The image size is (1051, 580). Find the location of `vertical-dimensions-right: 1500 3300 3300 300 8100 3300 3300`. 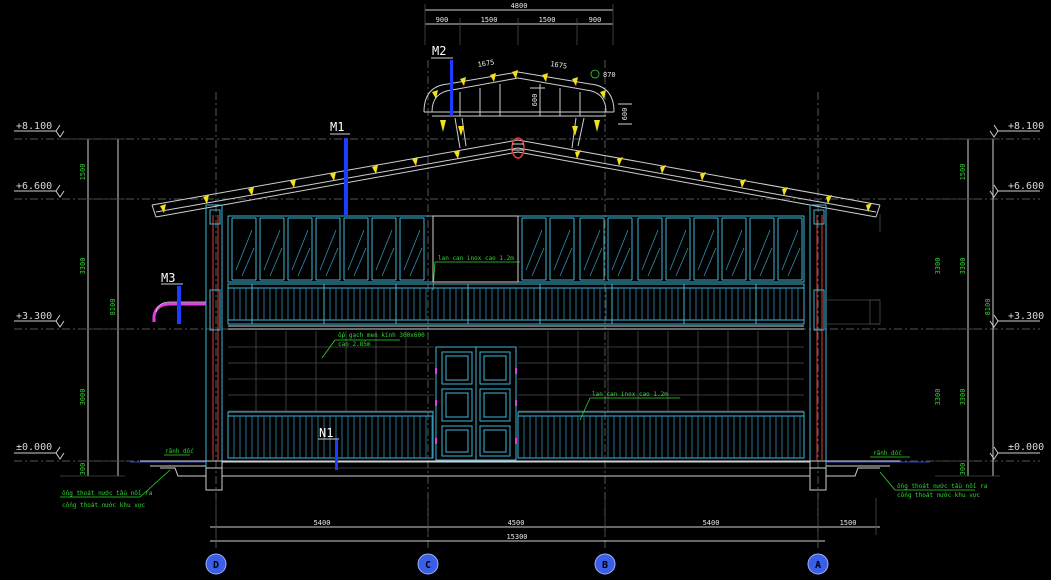

vertical-dimensions-right: 1500 3300 3300 300 8100 3300 3300 is located at coordinates (967, 307).